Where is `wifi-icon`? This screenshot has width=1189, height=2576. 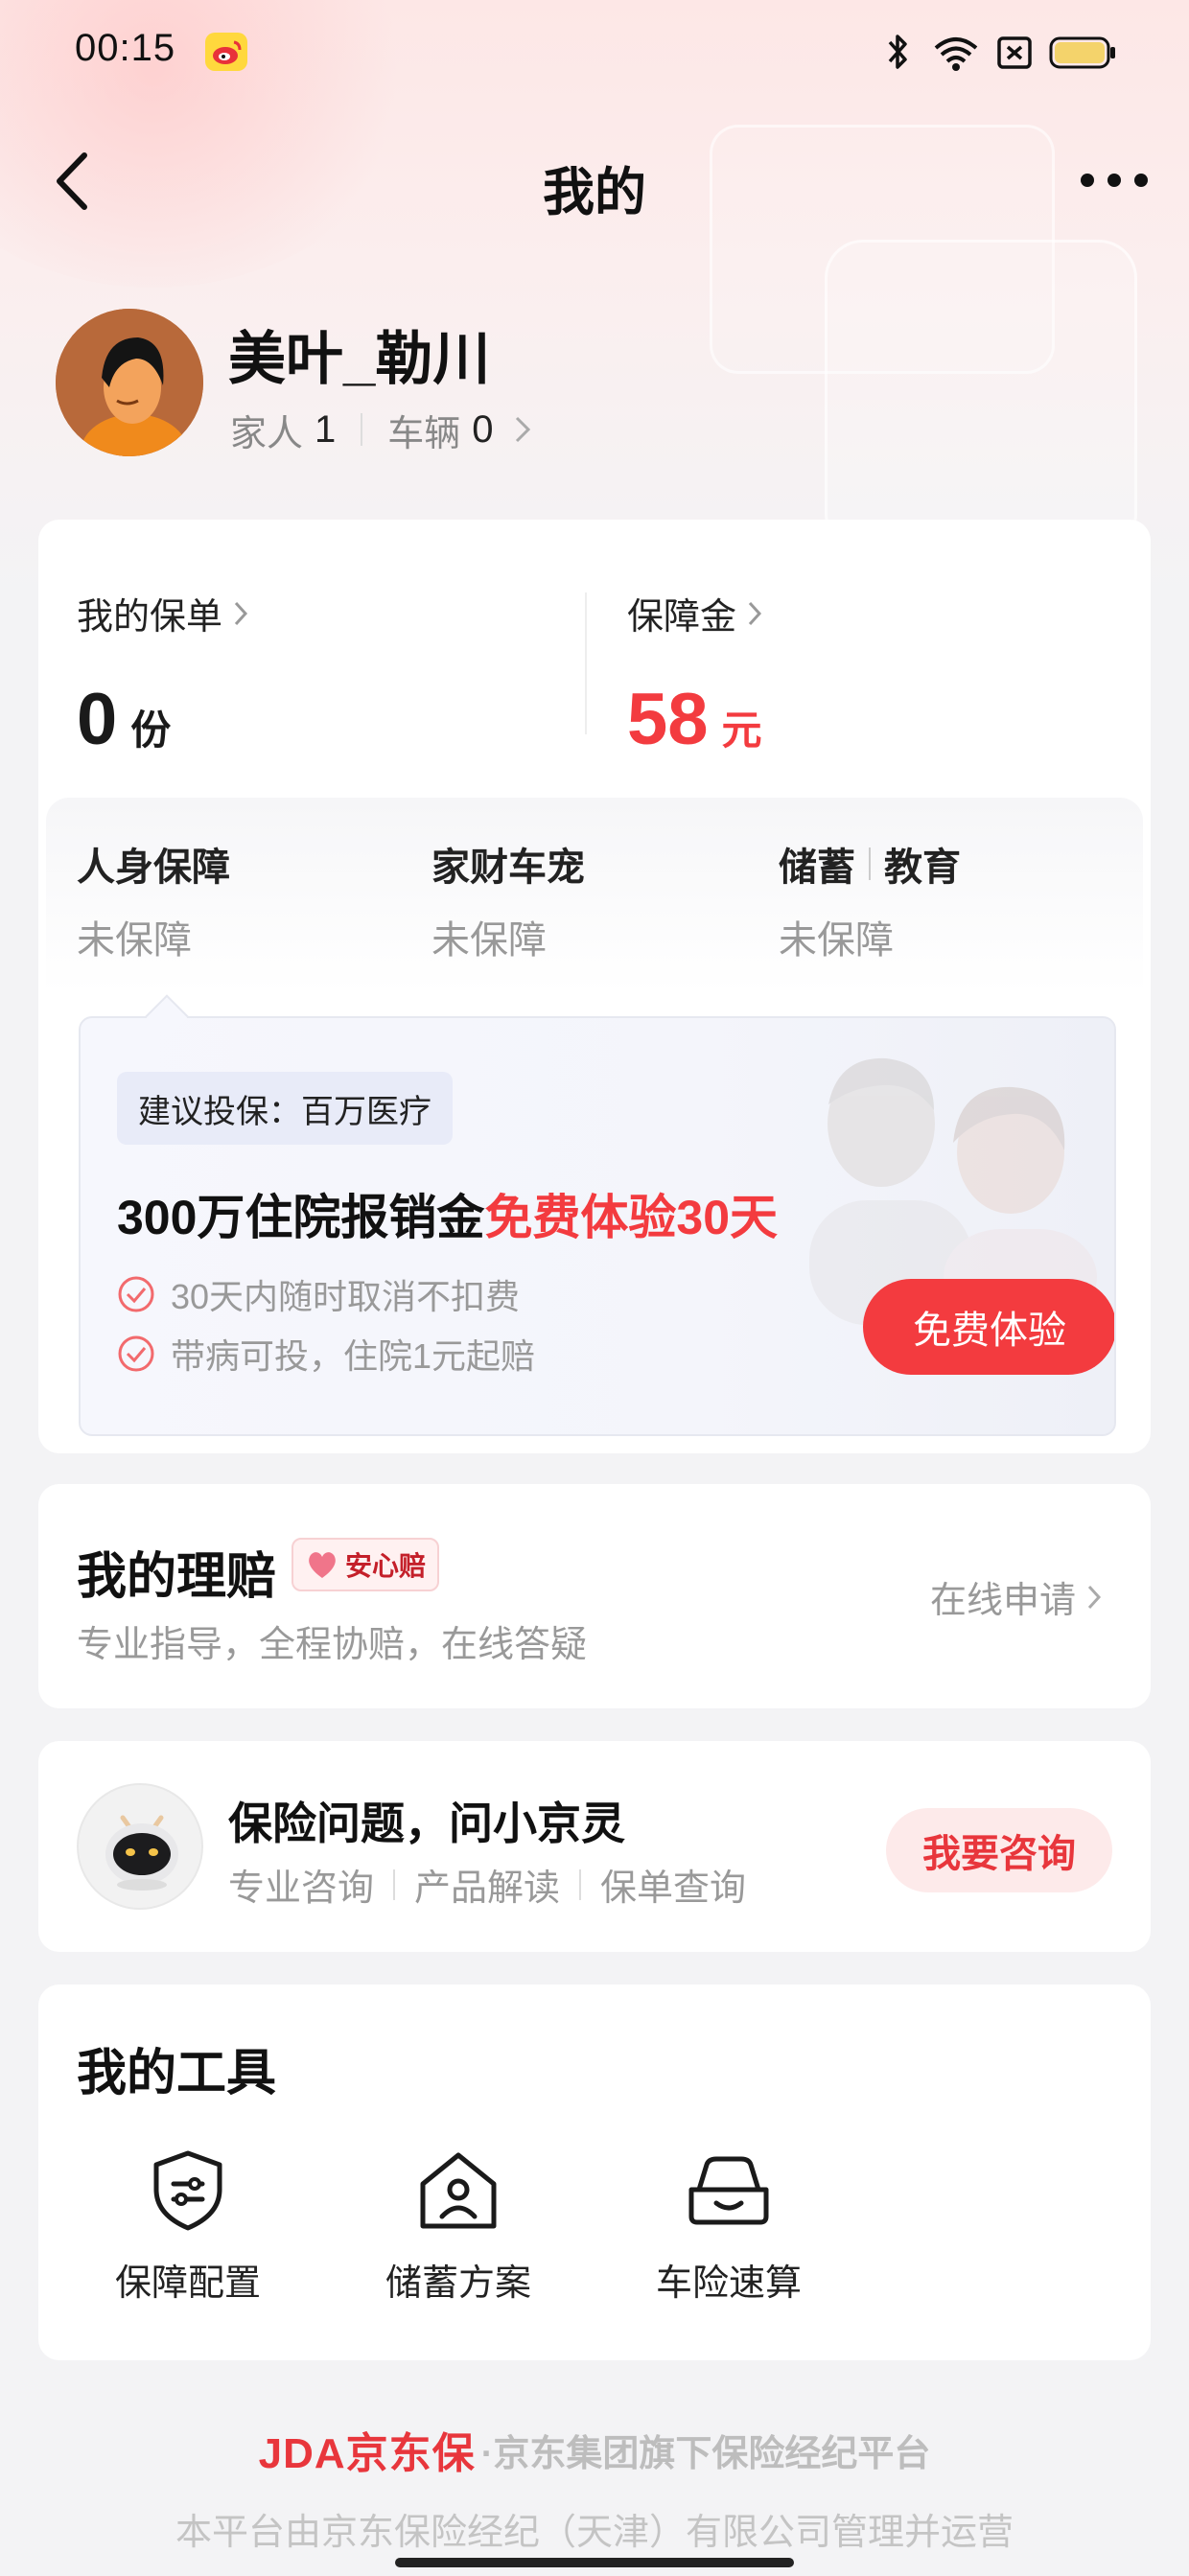
wifi-icon is located at coordinates (956, 54).